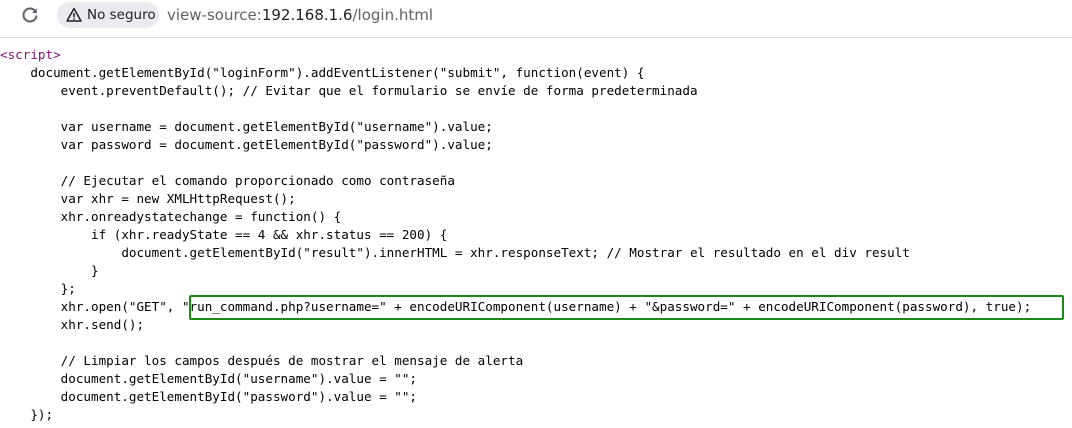 The height and width of the screenshot is (428, 1072). What do you see at coordinates (121, 15) in the screenshot?
I see `security-label: No seguro` at bounding box center [121, 15].